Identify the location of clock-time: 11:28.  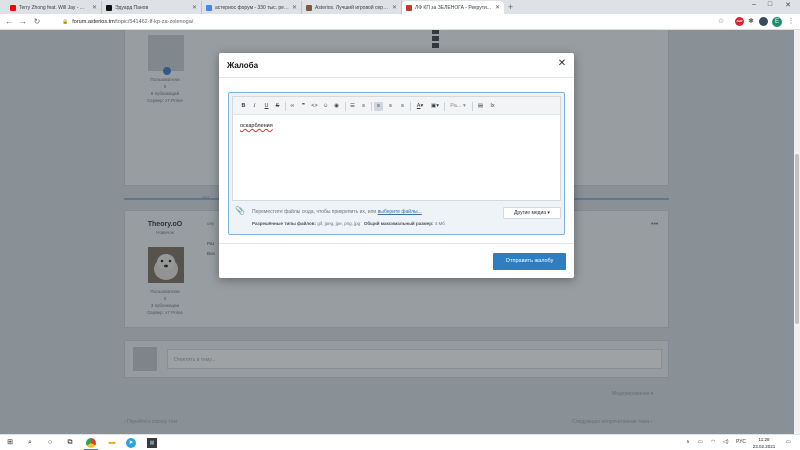
(764, 439).